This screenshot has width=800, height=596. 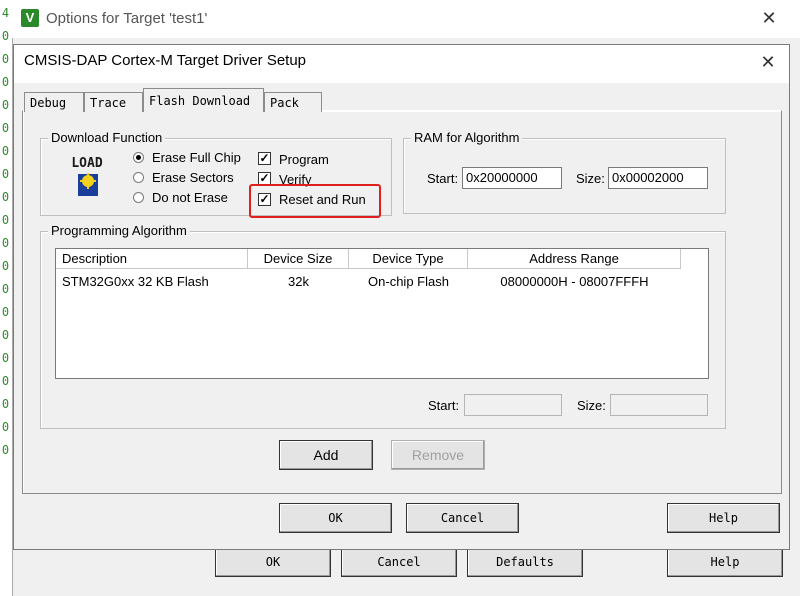 What do you see at coordinates (196, 157) in the screenshot?
I see `erase-full-chip-label: Erase Full Chip` at bounding box center [196, 157].